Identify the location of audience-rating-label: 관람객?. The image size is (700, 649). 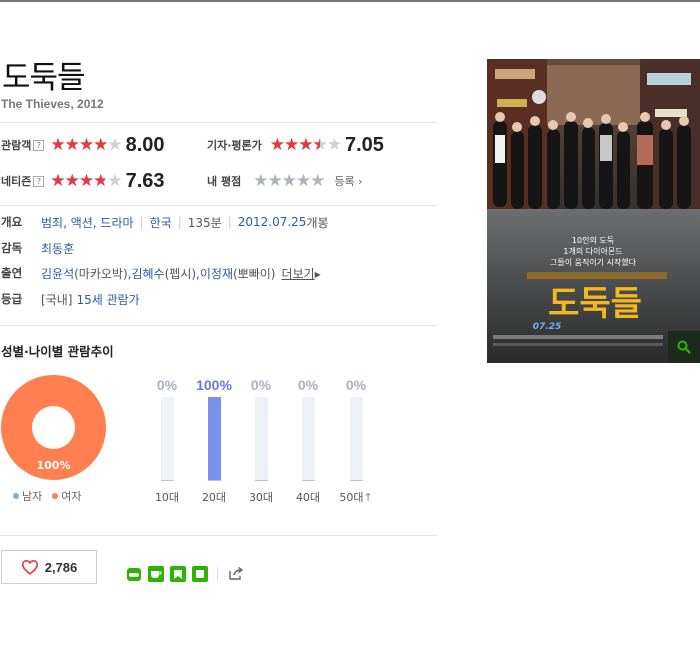
(23, 145).